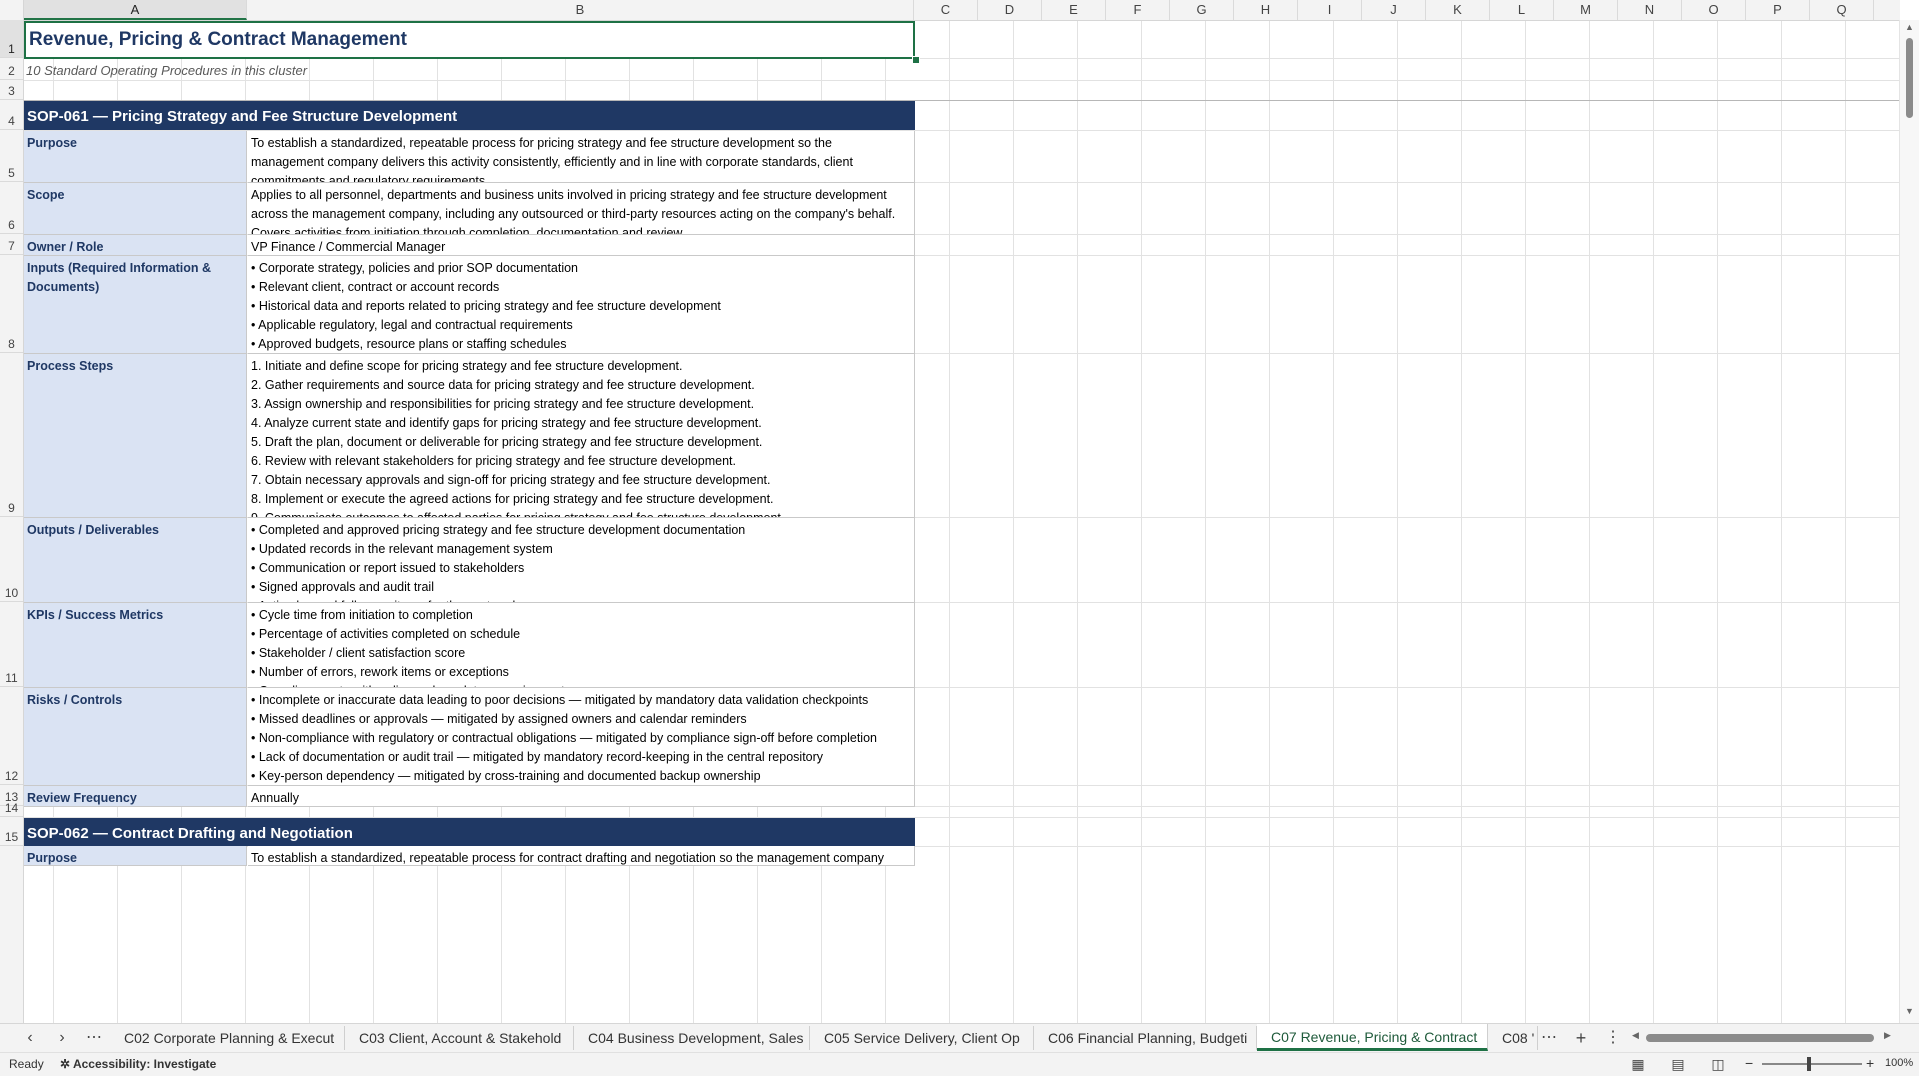 The width and height of the screenshot is (1919, 1076). Describe the element at coordinates (1650, 10) in the screenshot. I see `column-header-n: N` at that location.